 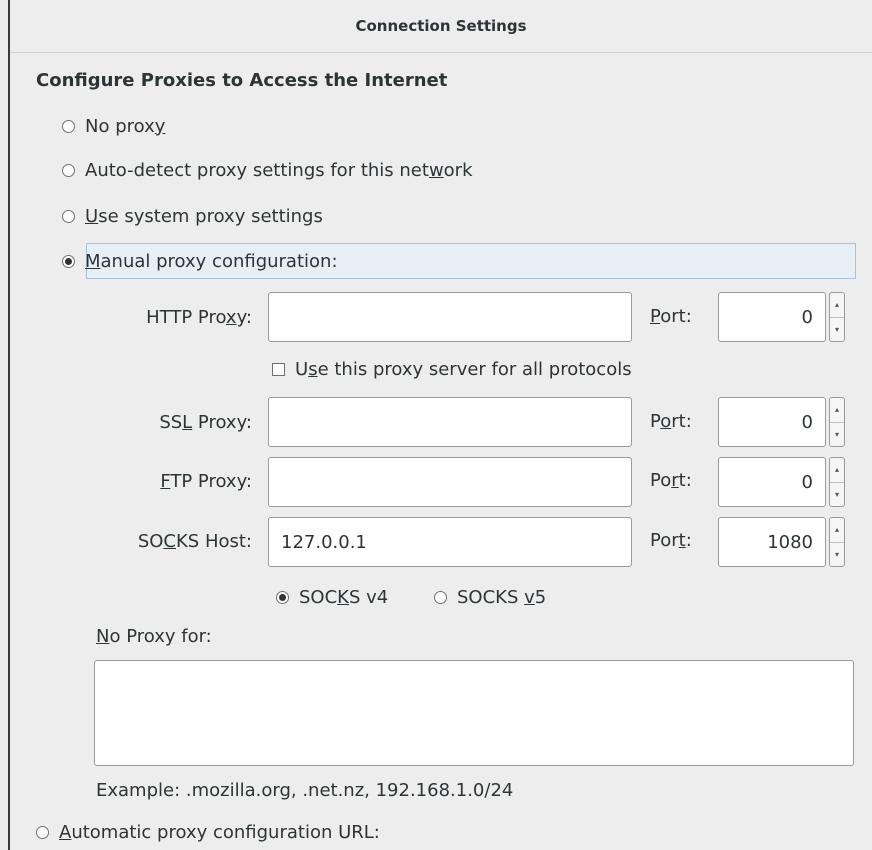 What do you see at coordinates (154, 636) in the screenshot?
I see `no-proxy-for-label: No Proxy for:` at bounding box center [154, 636].